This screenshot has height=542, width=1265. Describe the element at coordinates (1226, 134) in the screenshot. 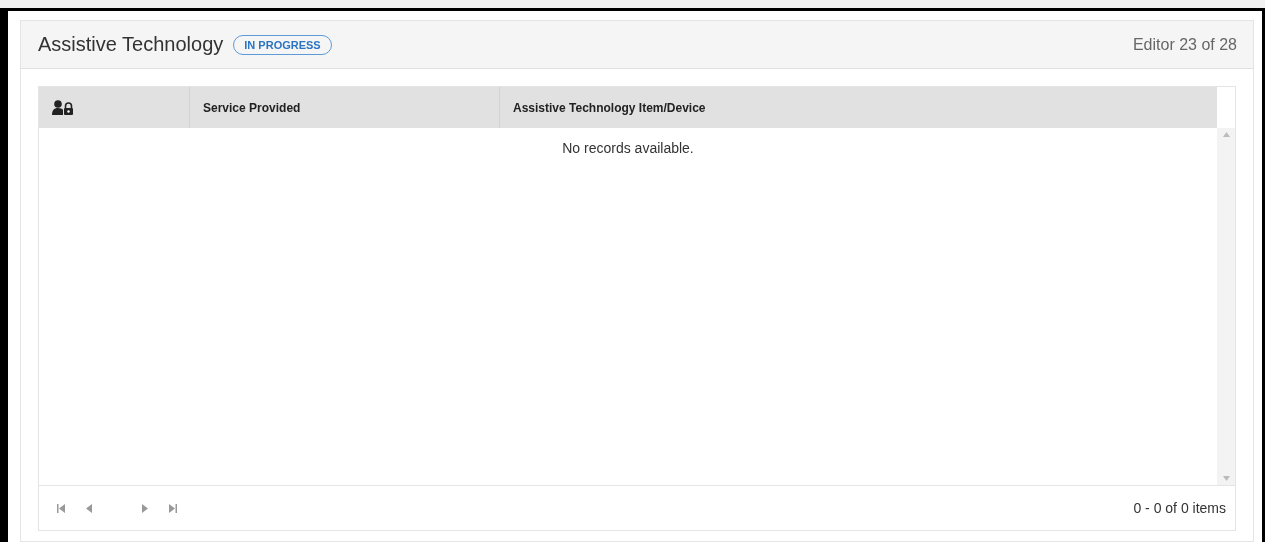

I see `scroll-up-icon` at that location.